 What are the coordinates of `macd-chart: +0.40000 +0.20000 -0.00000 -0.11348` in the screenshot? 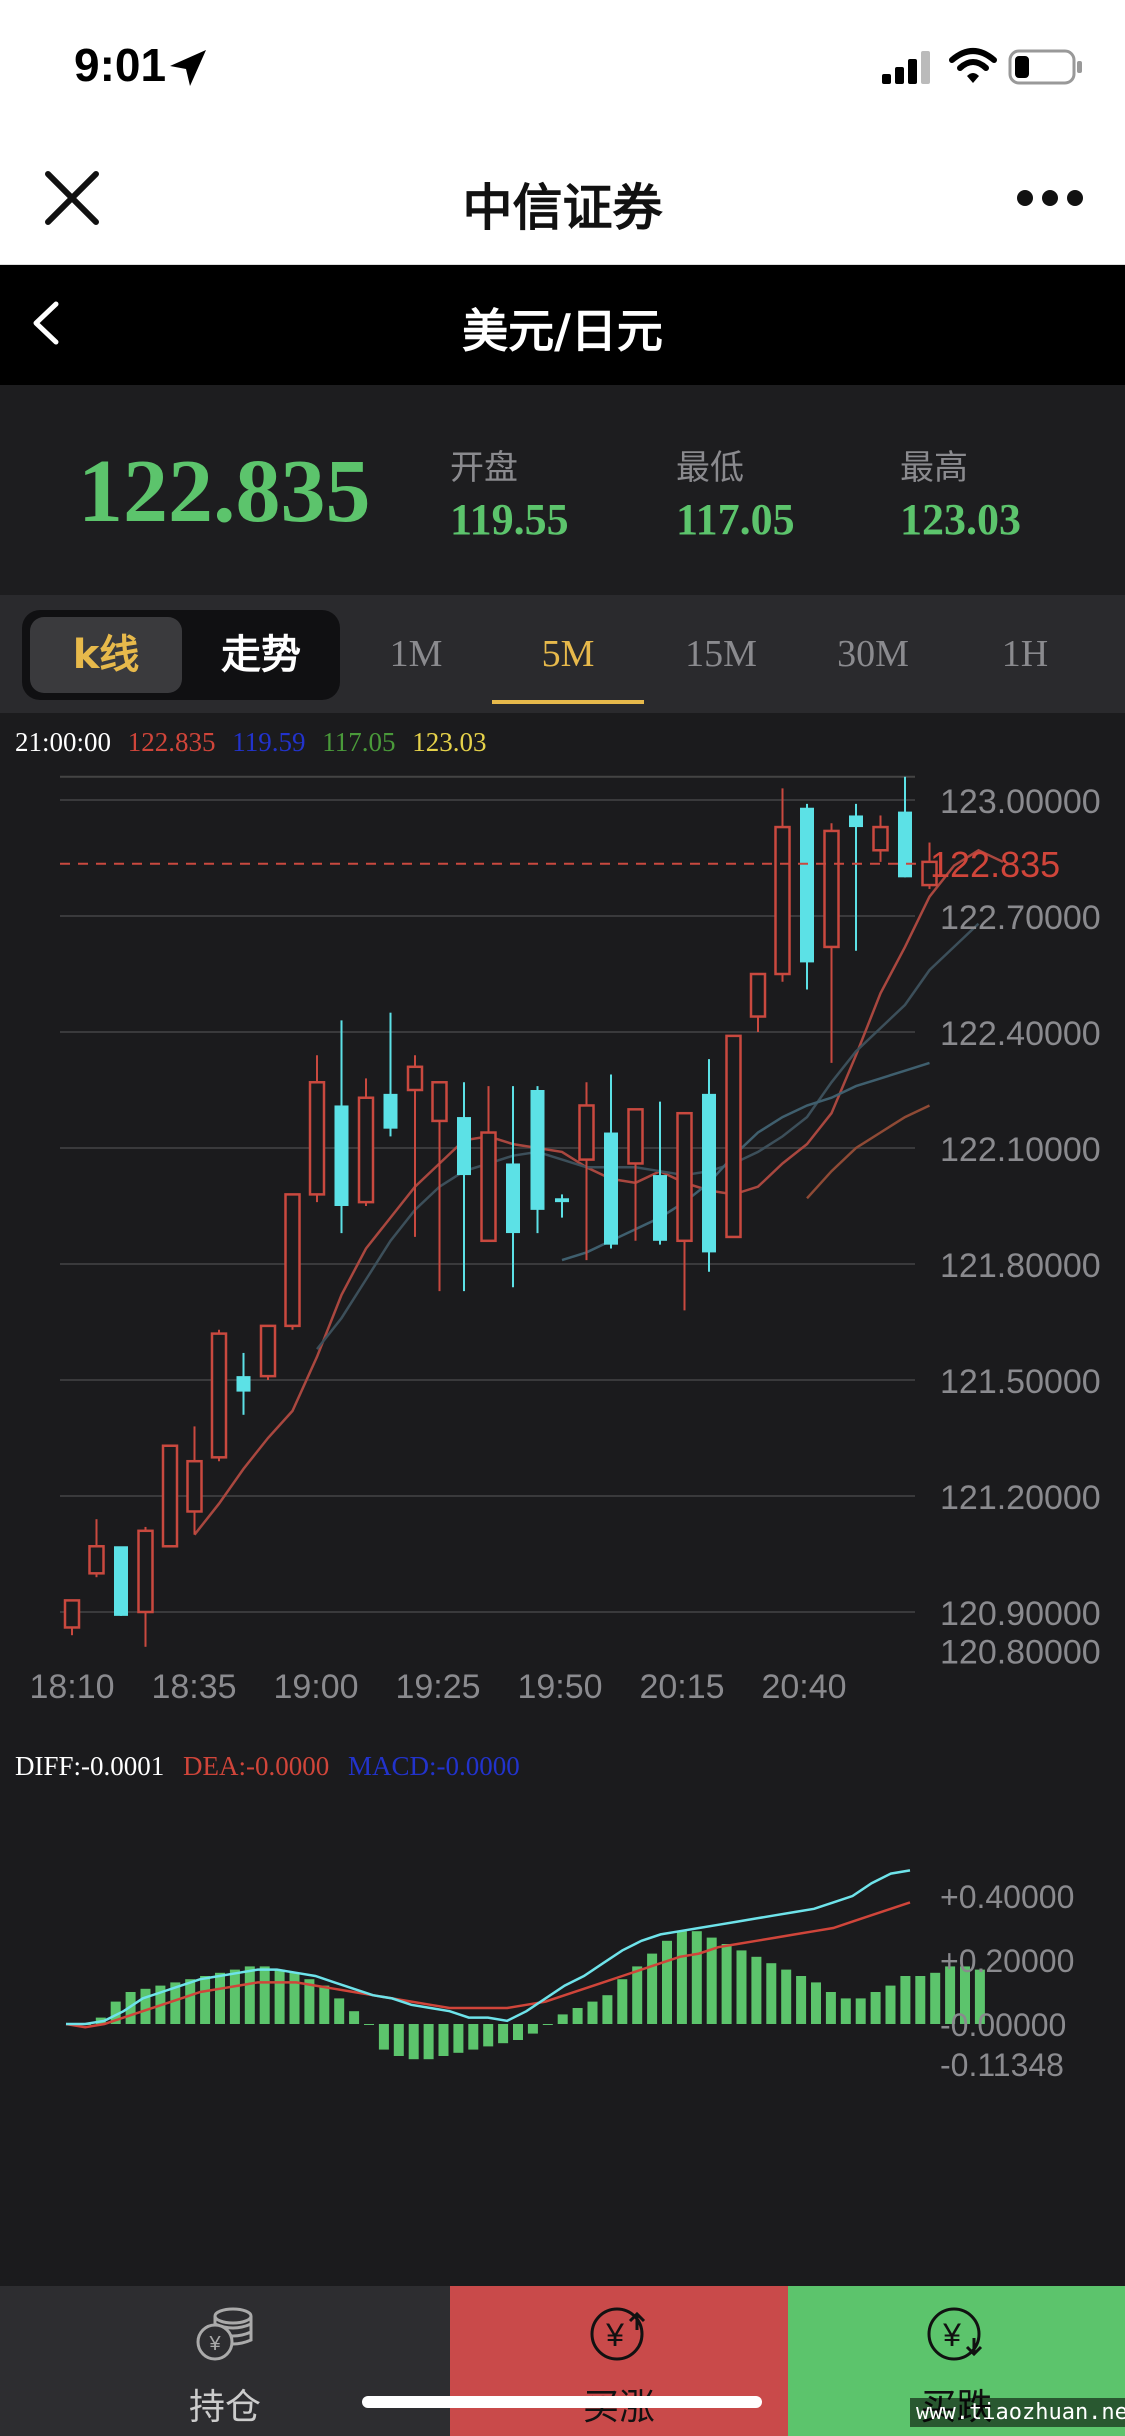 It's located at (562, 1950).